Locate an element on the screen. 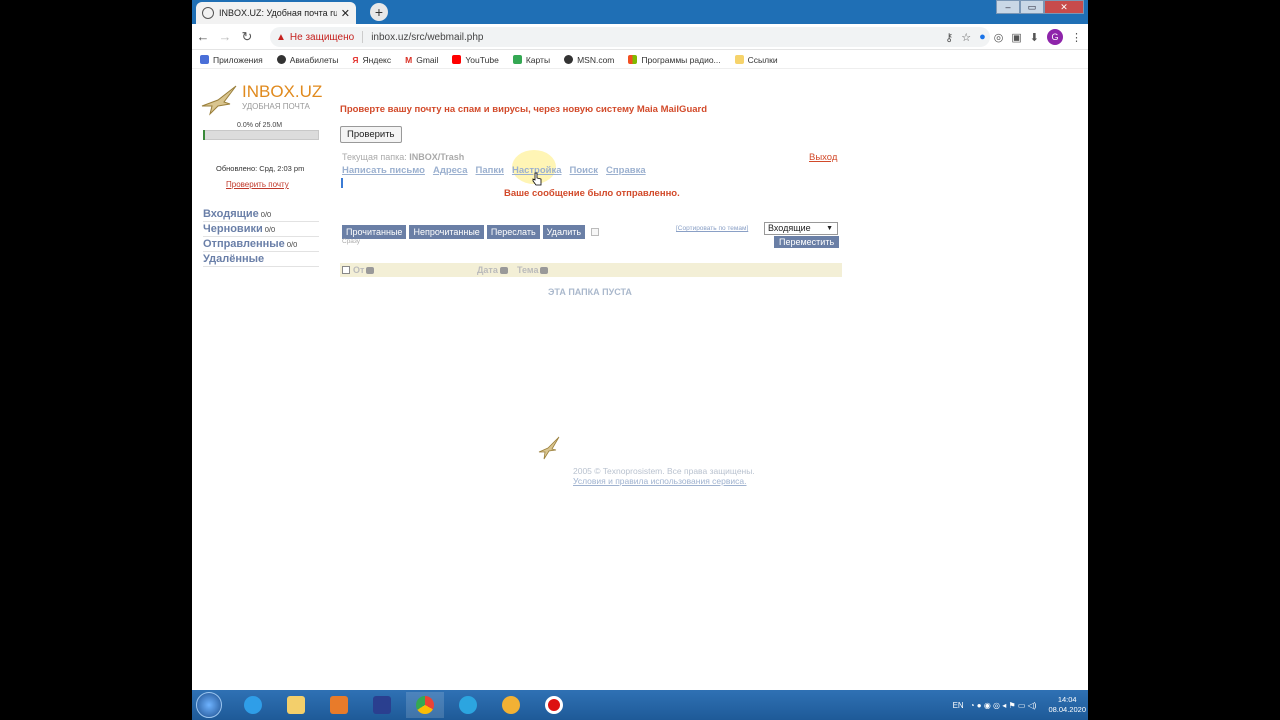 Image resolution: width=1280 pixels, height=720 pixels. clock: 14:04 08.04.2020 is located at coordinates (1064, 705).